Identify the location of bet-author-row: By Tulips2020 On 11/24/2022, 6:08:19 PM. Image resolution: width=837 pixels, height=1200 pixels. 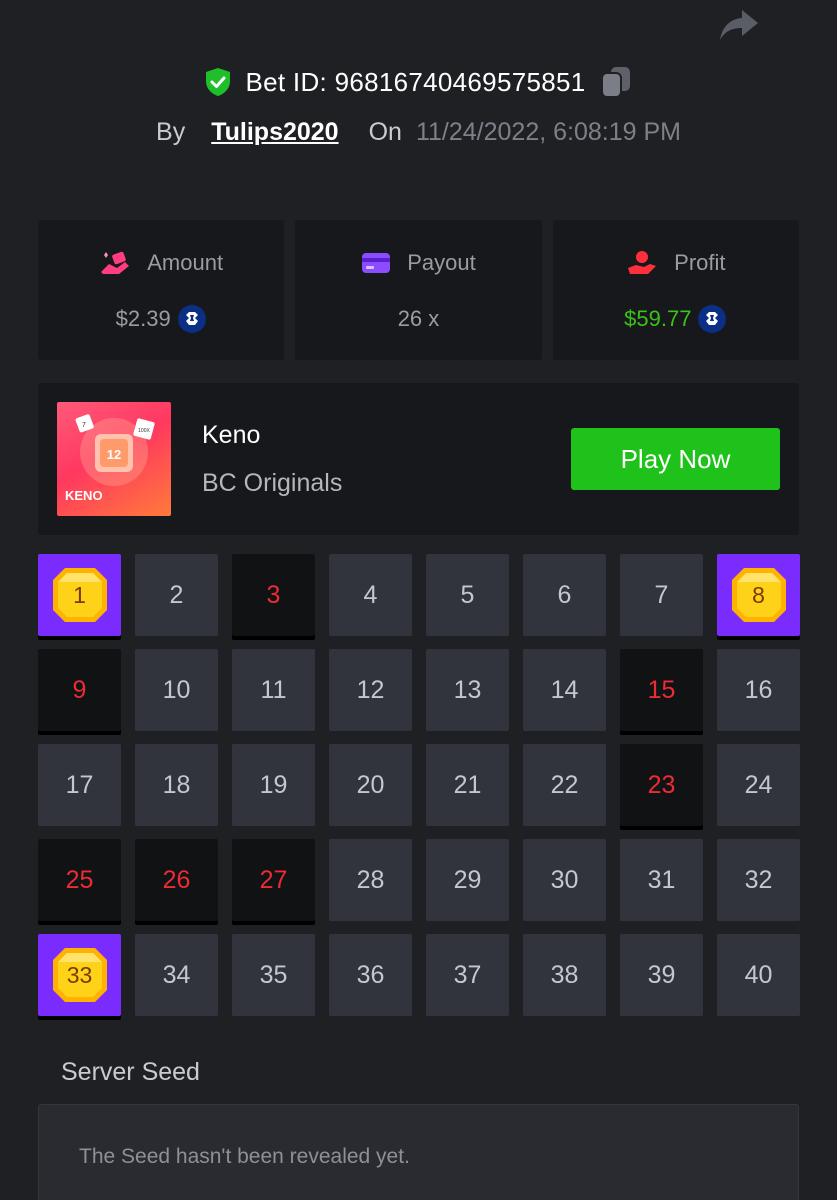
(418, 132).